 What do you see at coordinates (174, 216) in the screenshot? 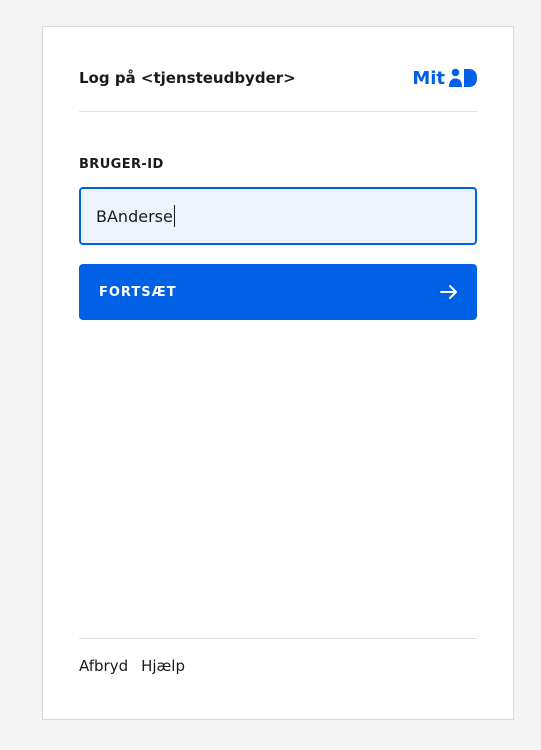
I see `text-caret` at bounding box center [174, 216].